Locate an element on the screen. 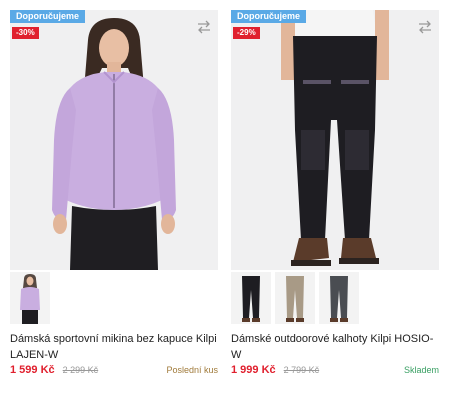 The image size is (450, 400). discount-badge: -29% is located at coordinates (246, 33).